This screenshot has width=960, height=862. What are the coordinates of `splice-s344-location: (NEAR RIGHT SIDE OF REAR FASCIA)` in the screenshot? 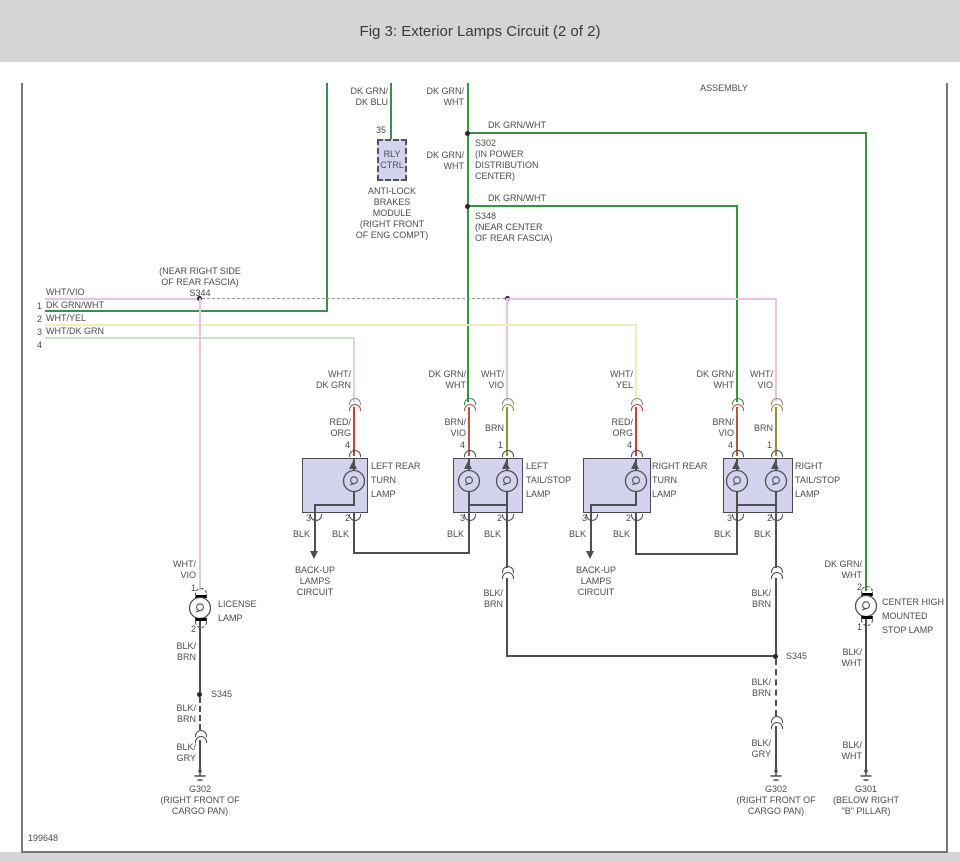 It's located at (200, 276).